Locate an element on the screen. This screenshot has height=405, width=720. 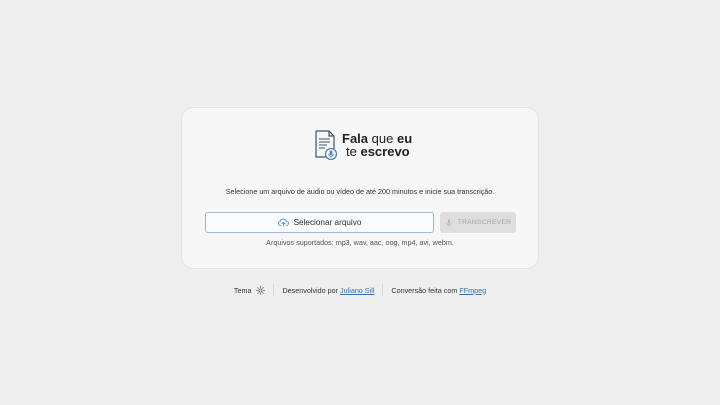
theme-toggle: Tema is located at coordinates (250, 290).